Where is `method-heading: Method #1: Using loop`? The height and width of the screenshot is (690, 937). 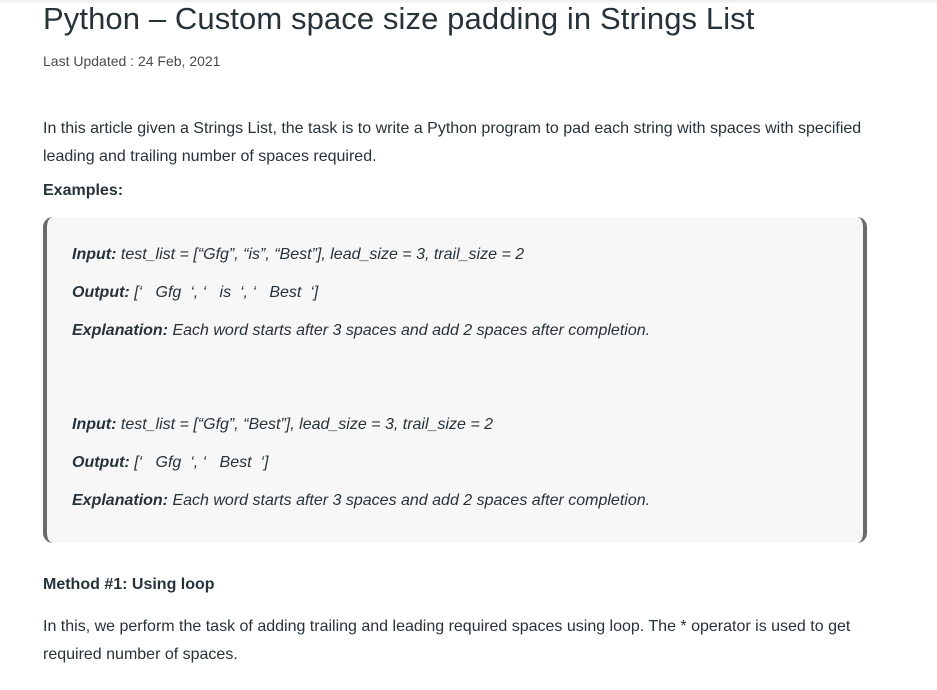 method-heading: Method #1: Using loop is located at coordinates (129, 584).